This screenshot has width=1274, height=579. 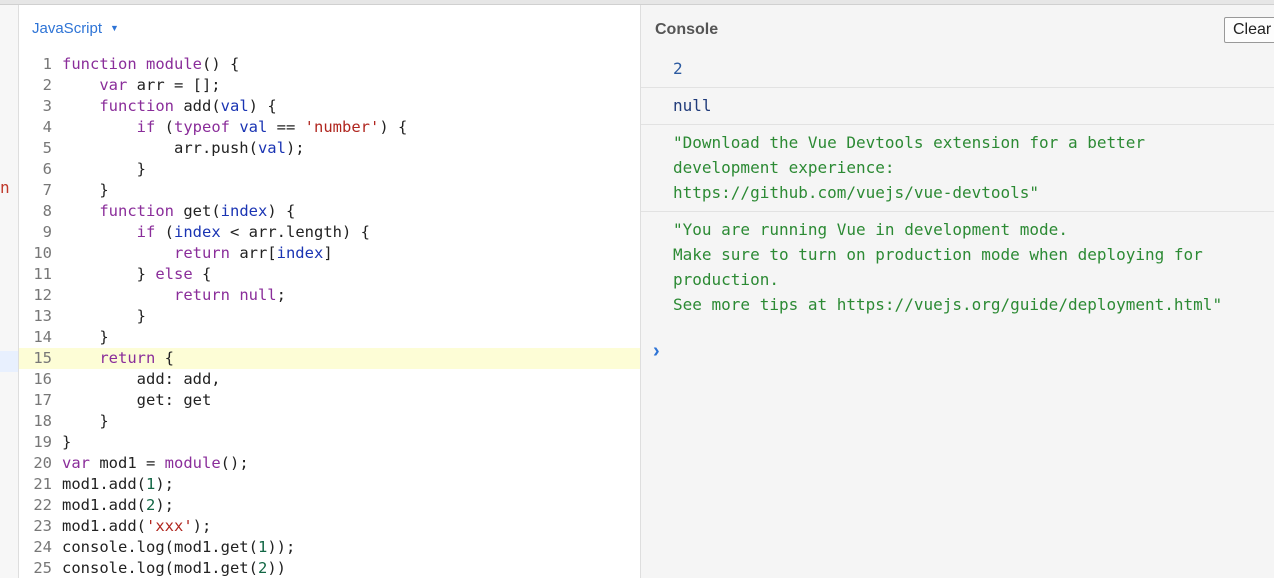 I want to click on code-line: 9 if (index < arr.length) {, so click(x=329, y=232).